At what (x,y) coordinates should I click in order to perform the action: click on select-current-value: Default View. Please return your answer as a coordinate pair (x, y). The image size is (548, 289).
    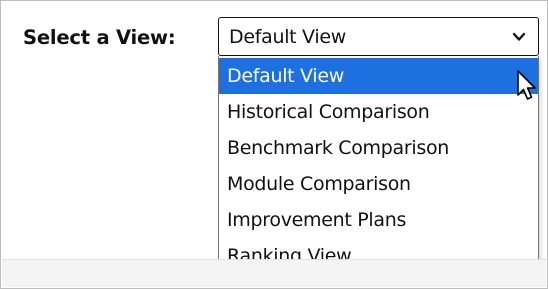
    Looking at the image, I should click on (287, 36).